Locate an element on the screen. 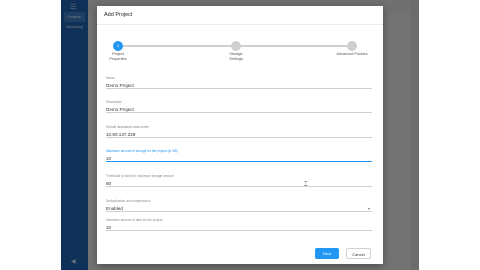 Image resolution: width=480 pixels, height=270 pixels. description-field: Description Demo Project is located at coordinates (239, 106).